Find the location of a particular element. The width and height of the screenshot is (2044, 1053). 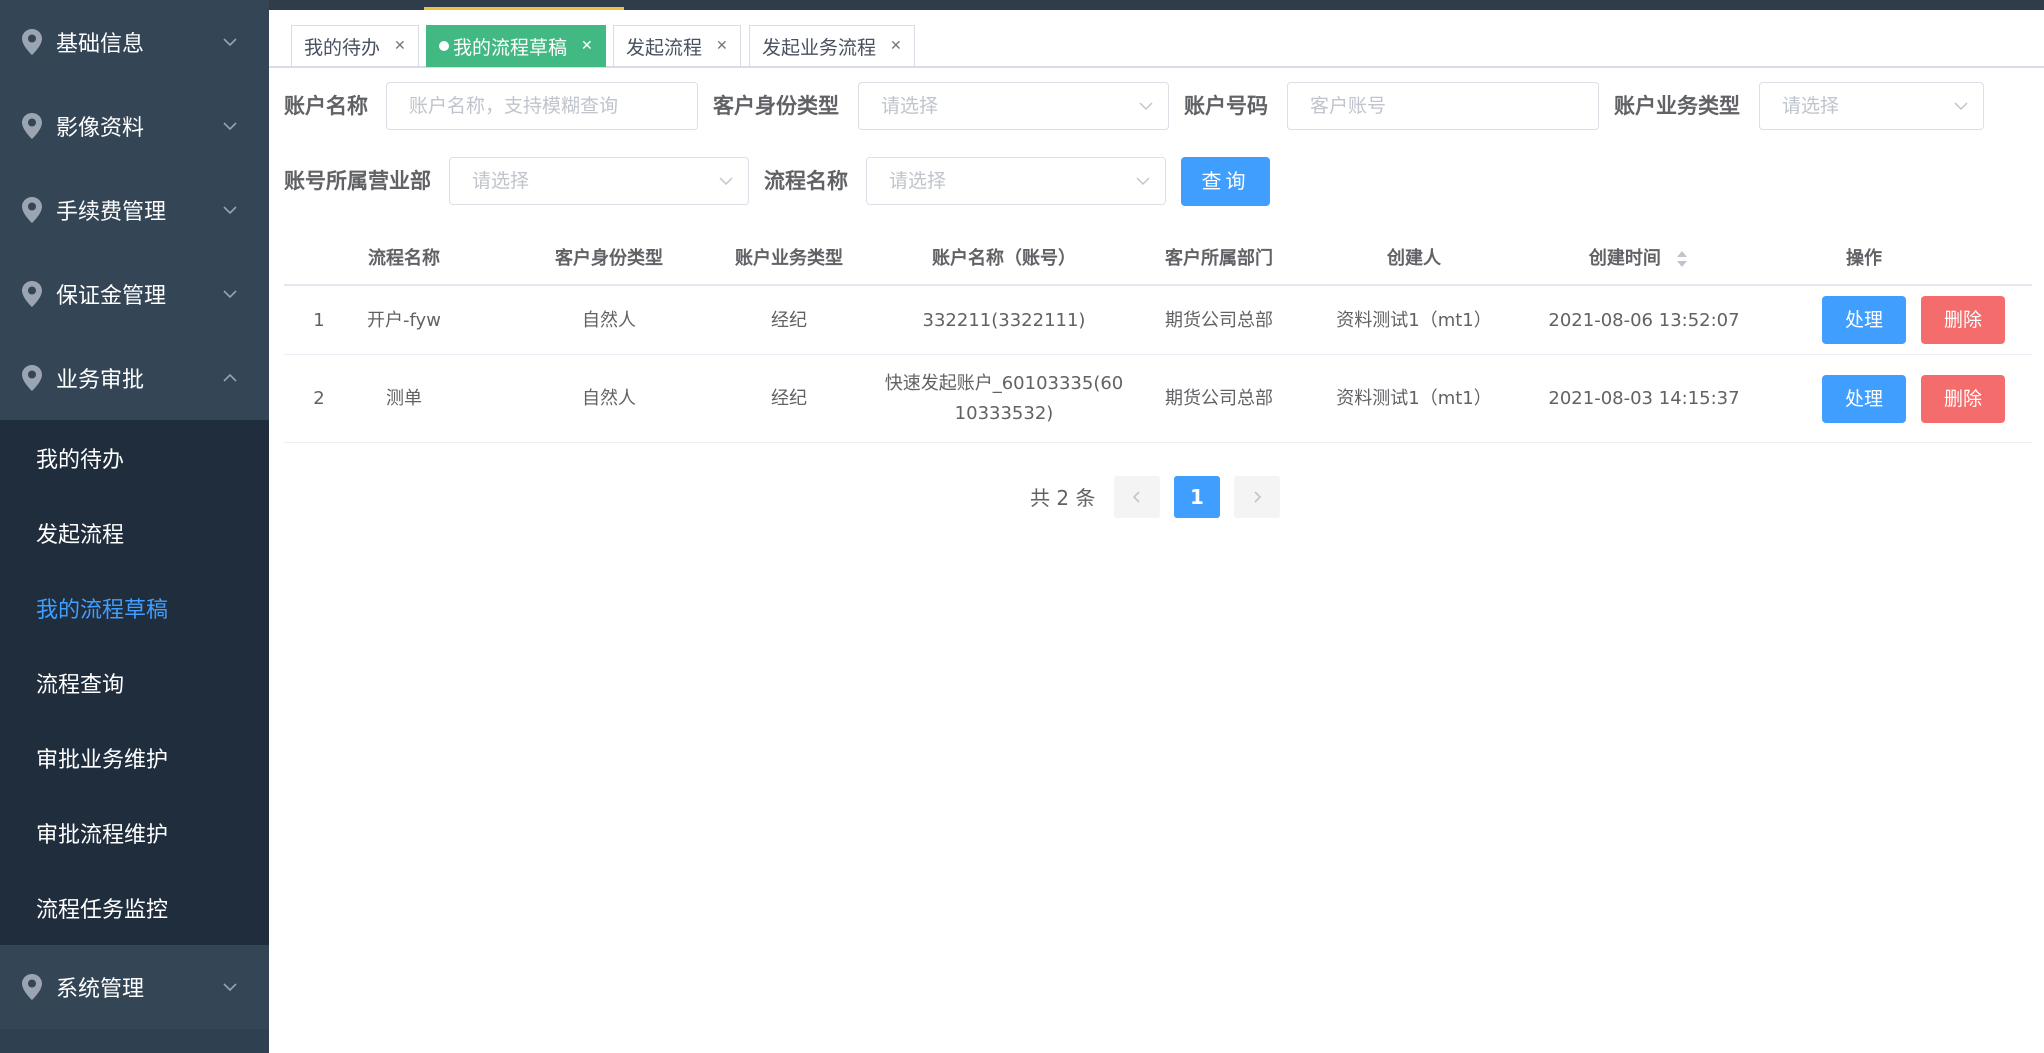

page-number-button: 1 is located at coordinates (1197, 497).